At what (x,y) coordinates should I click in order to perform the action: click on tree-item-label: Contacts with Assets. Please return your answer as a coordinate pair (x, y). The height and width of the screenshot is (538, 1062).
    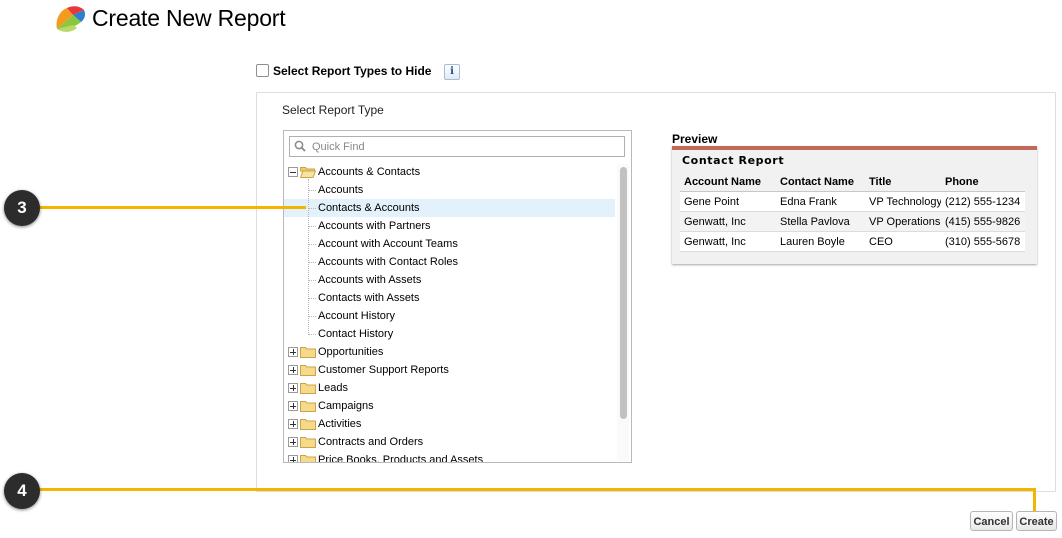
    Looking at the image, I should click on (369, 298).